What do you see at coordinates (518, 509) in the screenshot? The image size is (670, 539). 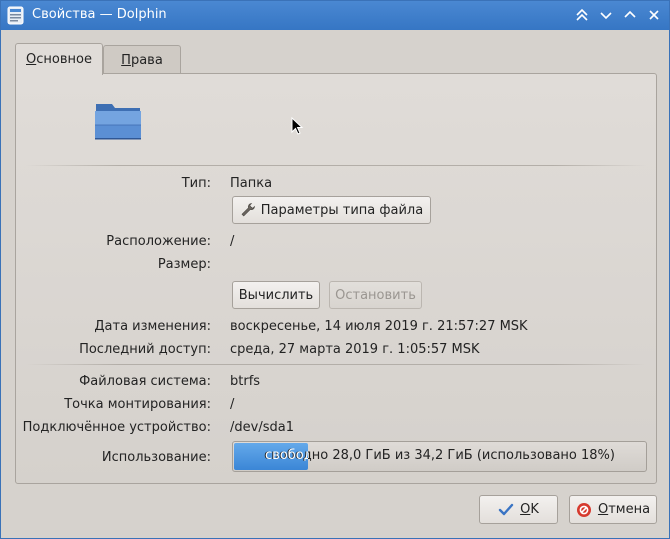 I see `ok-button: OK` at bounding box center [518, 509].